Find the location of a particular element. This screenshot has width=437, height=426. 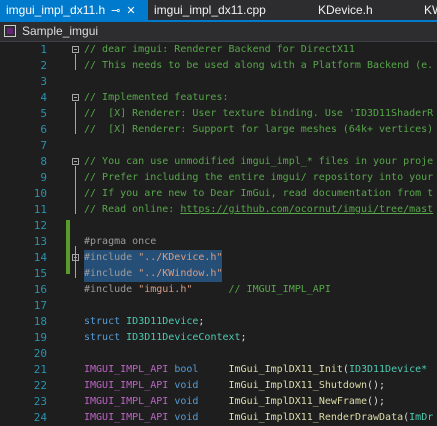

selected-code-text: #include "../KDevice.h" is located at coordinates (153, 258).